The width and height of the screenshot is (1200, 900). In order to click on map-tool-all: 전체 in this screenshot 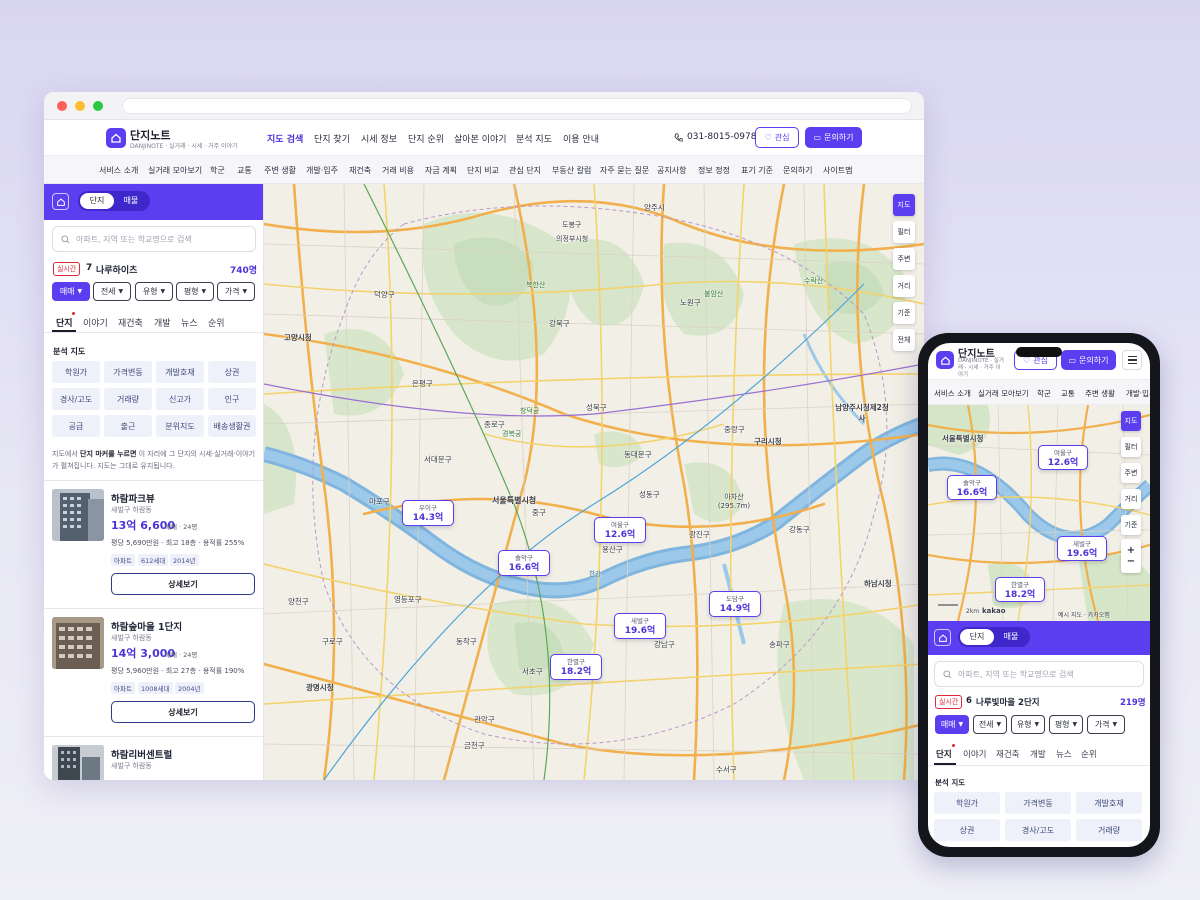, I will do `click(904, 340)`.